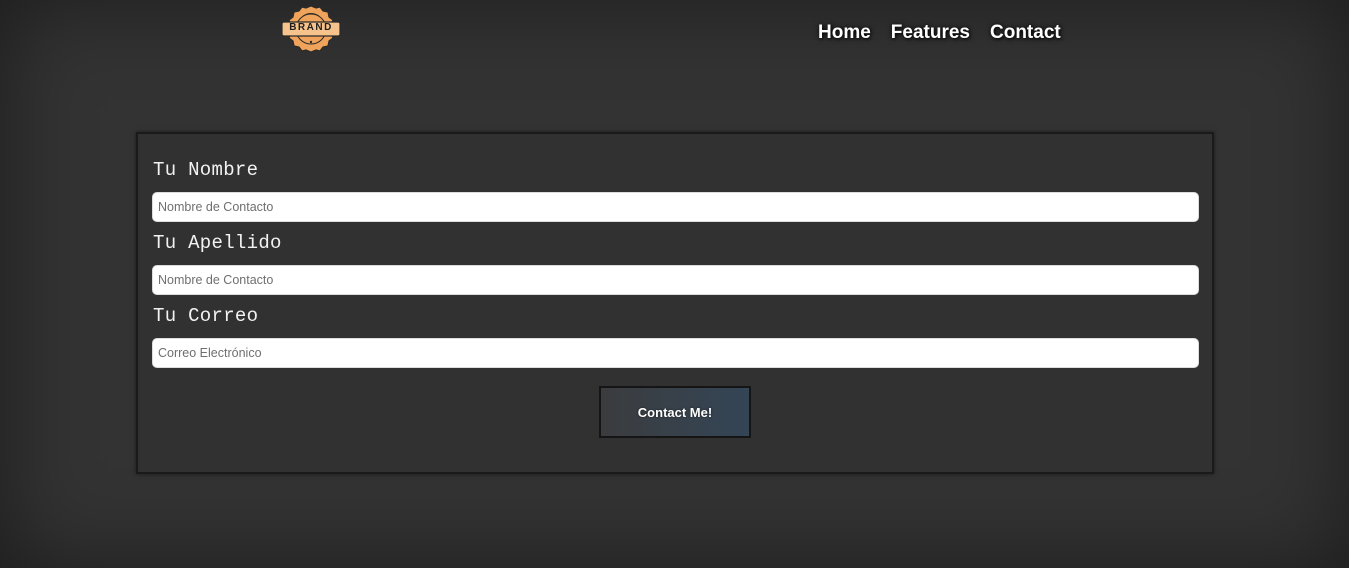  Describe the element at coordinates (206, 316) in the screenshot. I see `email-label: Tu Correo` at that location.